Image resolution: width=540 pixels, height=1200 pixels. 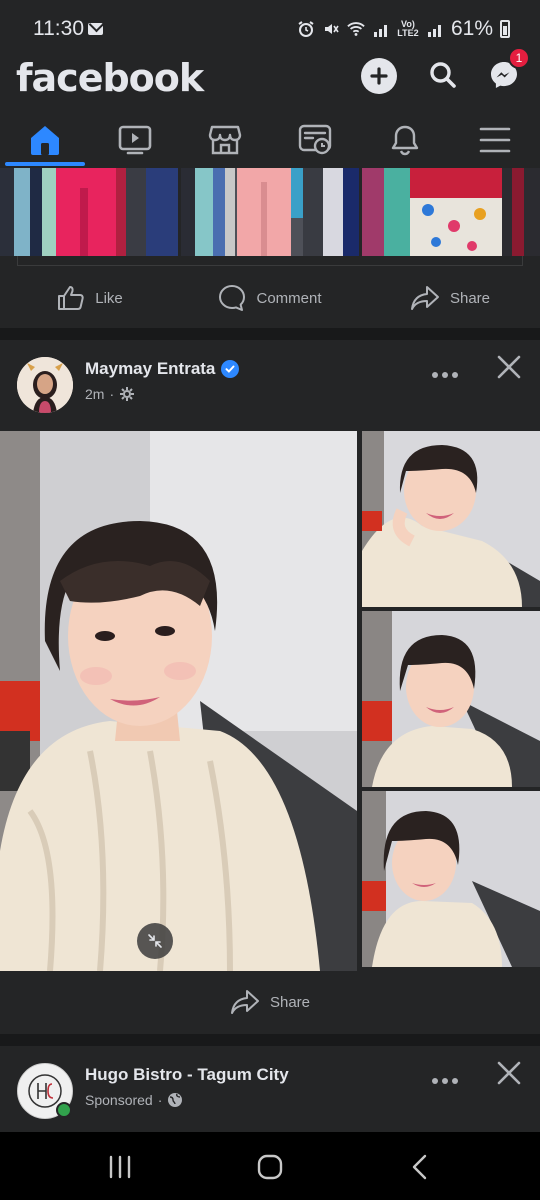 I want to click on online-status-indicator, so click(x=64, y=1110).